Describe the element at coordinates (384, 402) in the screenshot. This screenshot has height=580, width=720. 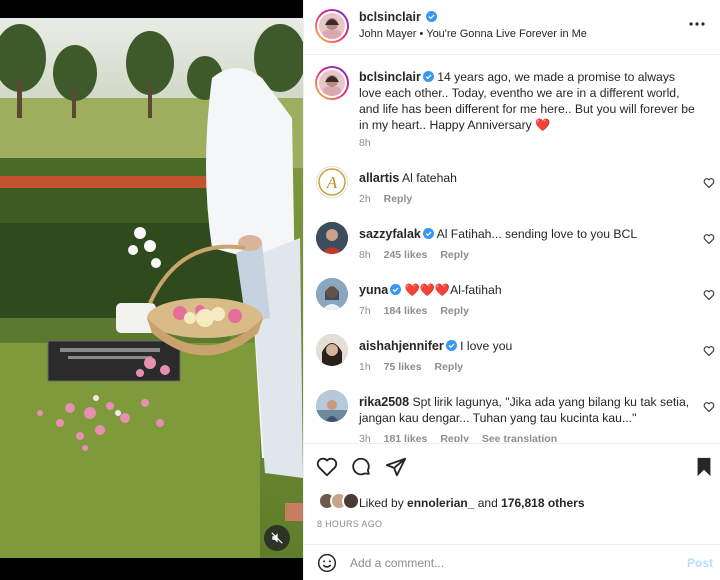
I see `comment-username: rika2508` at that location.